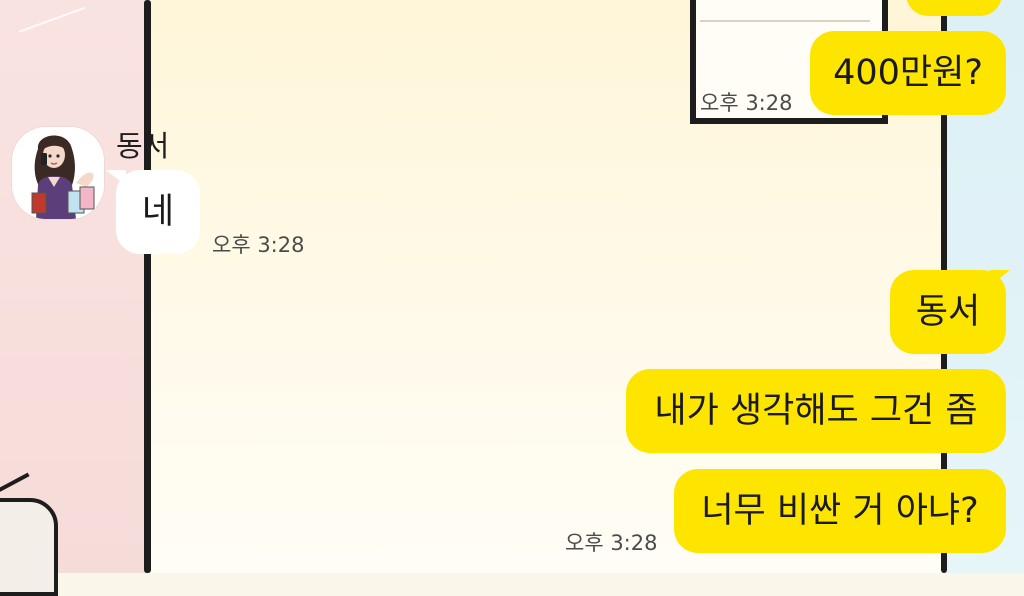 The width and height of the screenshot is (1024, 596). I want to click on outgoing-message-bubble: 내가 생각해도 그건 좀, so click(816, 411).